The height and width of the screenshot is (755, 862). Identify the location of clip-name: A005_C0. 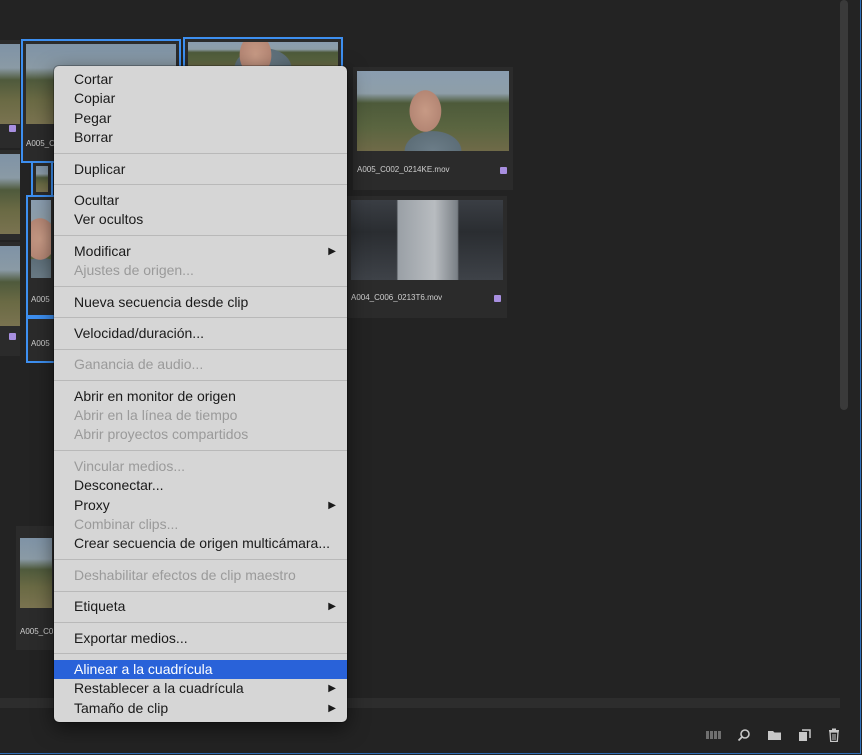
(37, 631).